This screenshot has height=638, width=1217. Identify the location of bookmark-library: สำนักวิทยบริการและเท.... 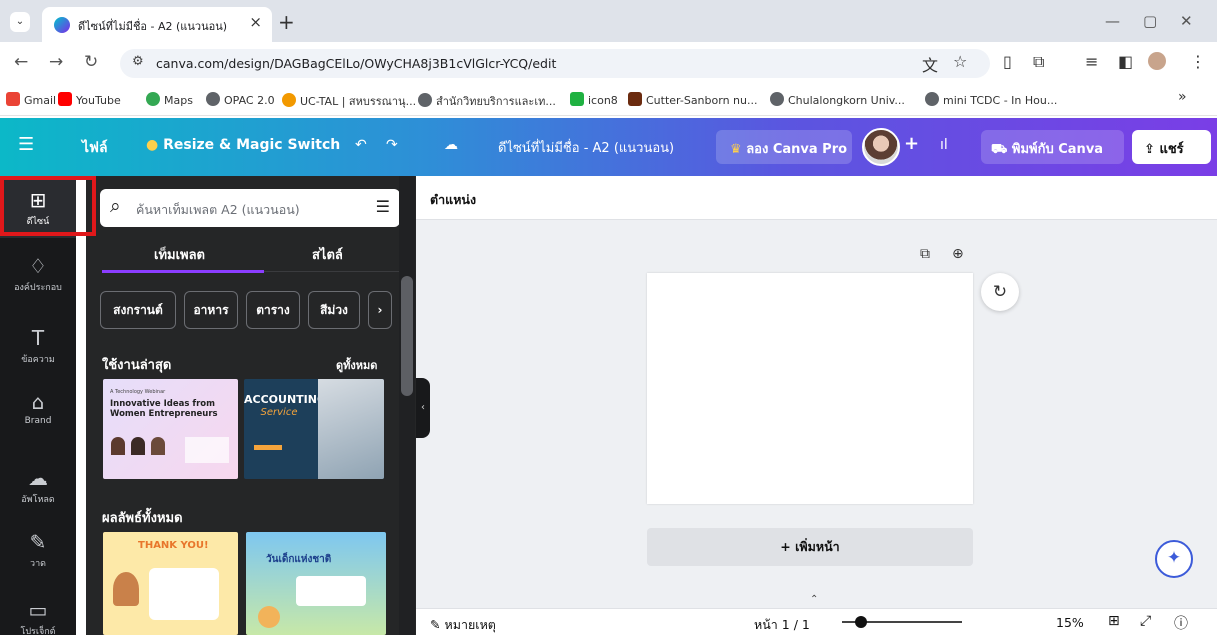
(487, 101).